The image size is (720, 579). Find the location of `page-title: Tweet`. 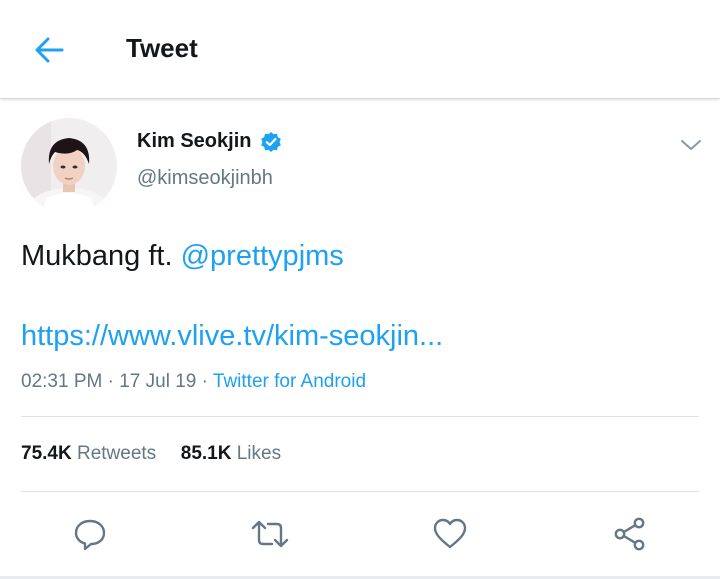

page-title: Tweet is located at coordinates (162, 48).